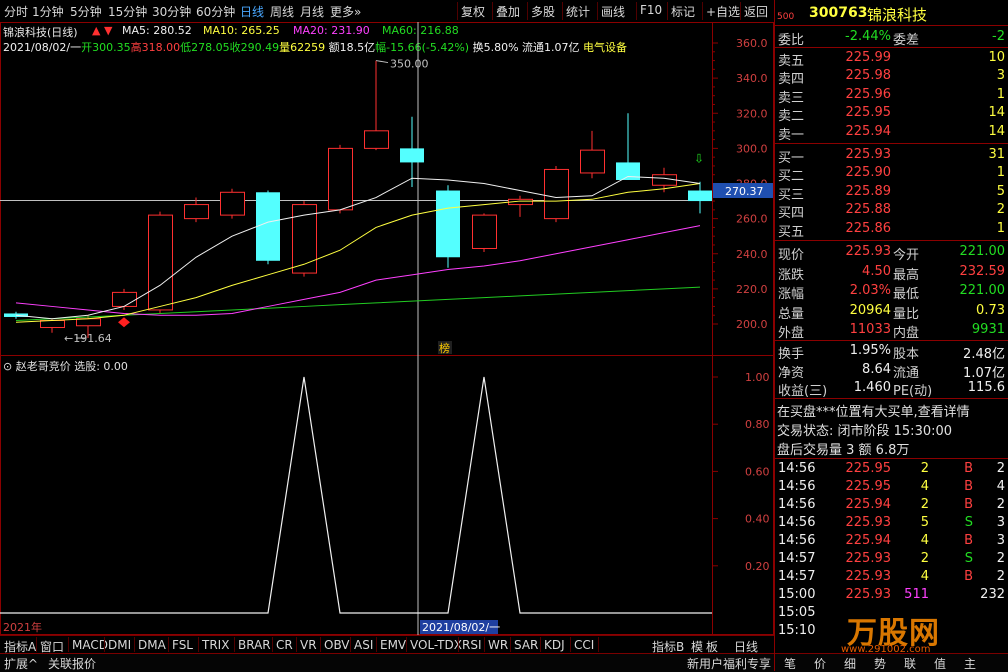  Describe the element at coordinates (119, 645) in the screenshot. I see `indicator-tab-3: DMI` at that location.